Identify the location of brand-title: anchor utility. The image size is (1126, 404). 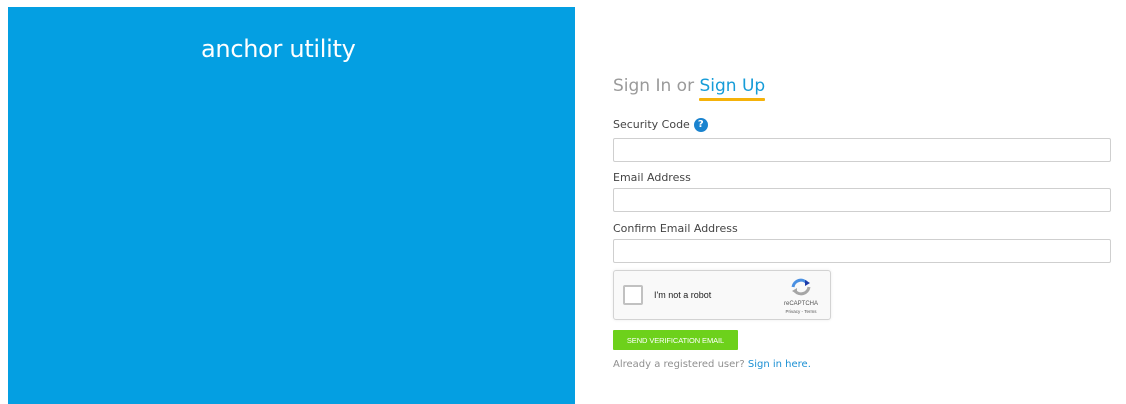
(278, 49).